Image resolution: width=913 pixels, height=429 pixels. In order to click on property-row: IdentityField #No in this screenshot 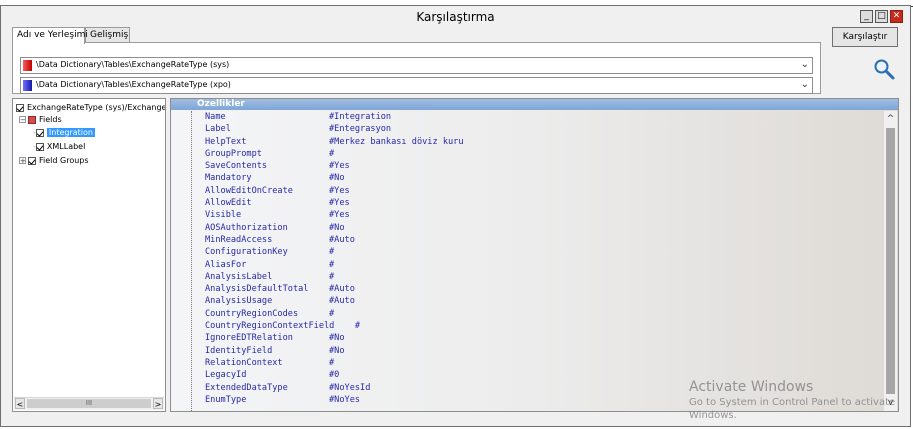, I will do `click(334, 351)`.